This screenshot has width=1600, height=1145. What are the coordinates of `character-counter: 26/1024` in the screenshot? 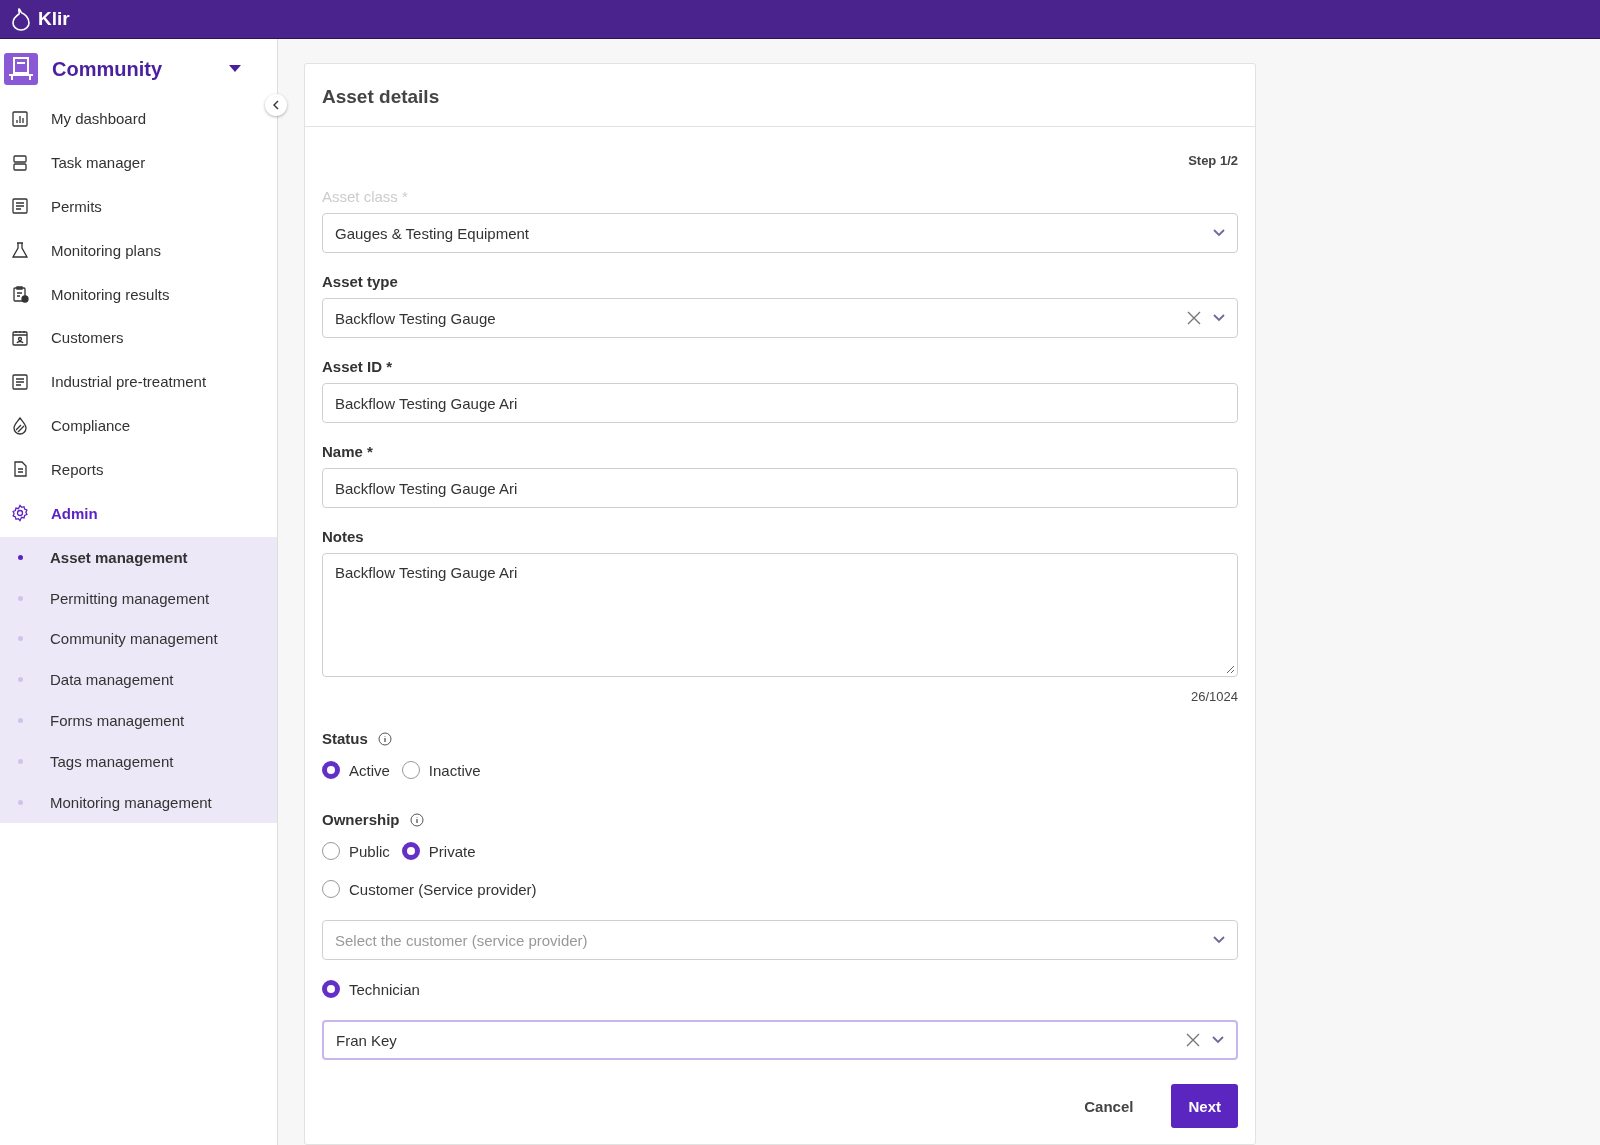 It's located at (1214, 696).